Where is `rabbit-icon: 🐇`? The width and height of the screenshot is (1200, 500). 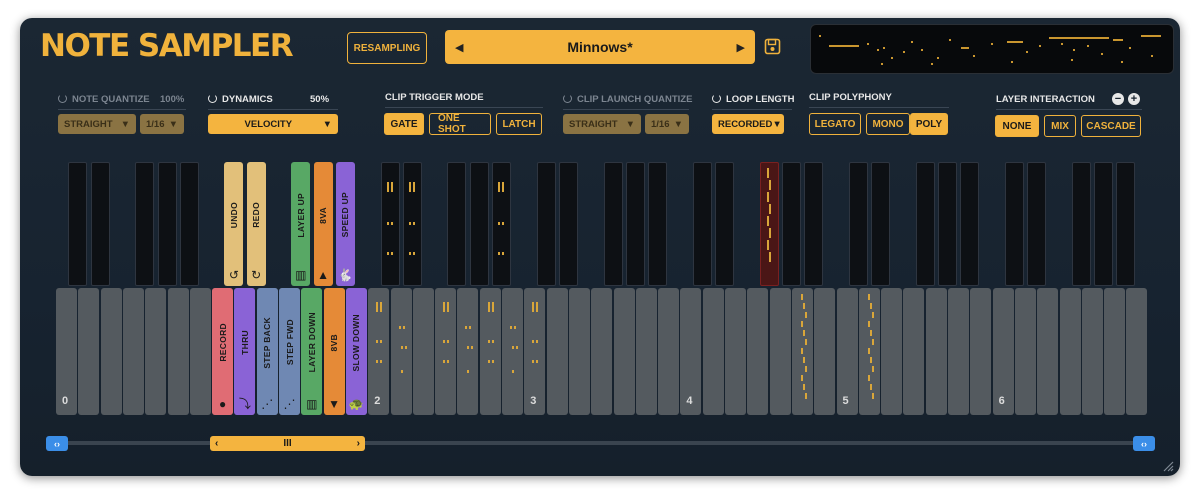 rabbit-icon: 🐇 is located at coordinates (345, 274).